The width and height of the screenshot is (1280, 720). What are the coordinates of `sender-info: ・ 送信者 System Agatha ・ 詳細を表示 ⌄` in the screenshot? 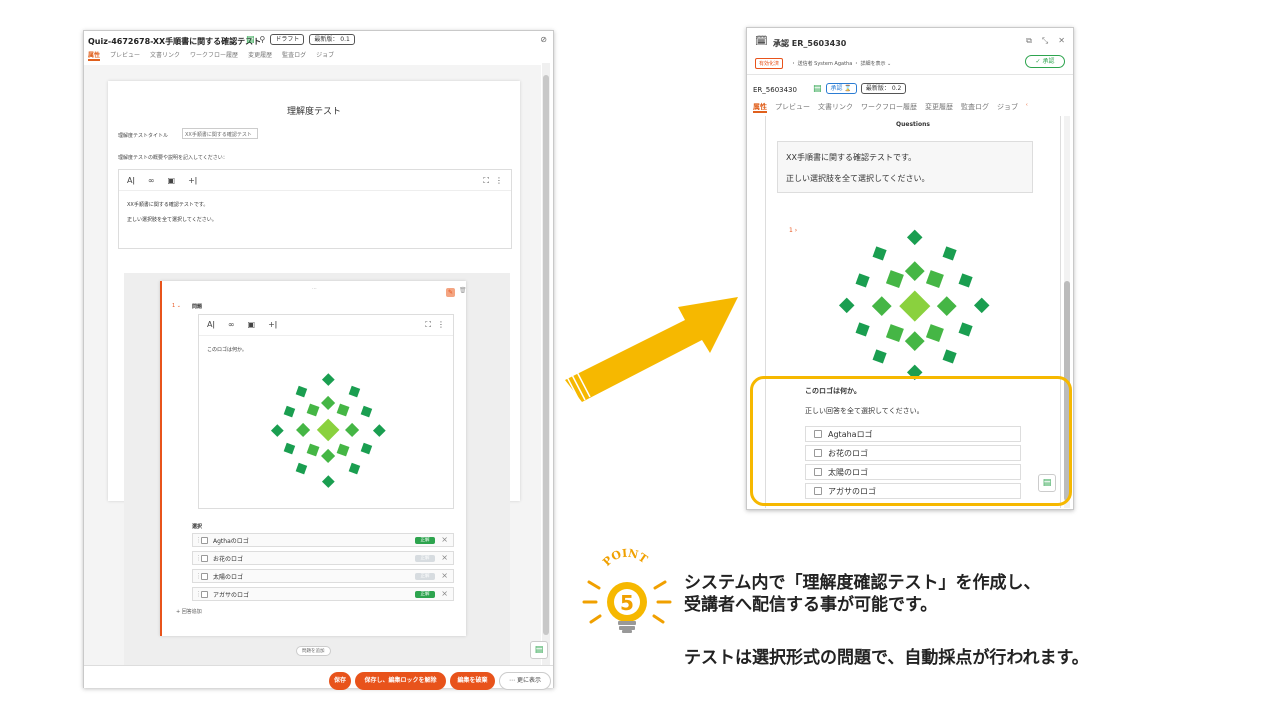 It's located at (841, 63).